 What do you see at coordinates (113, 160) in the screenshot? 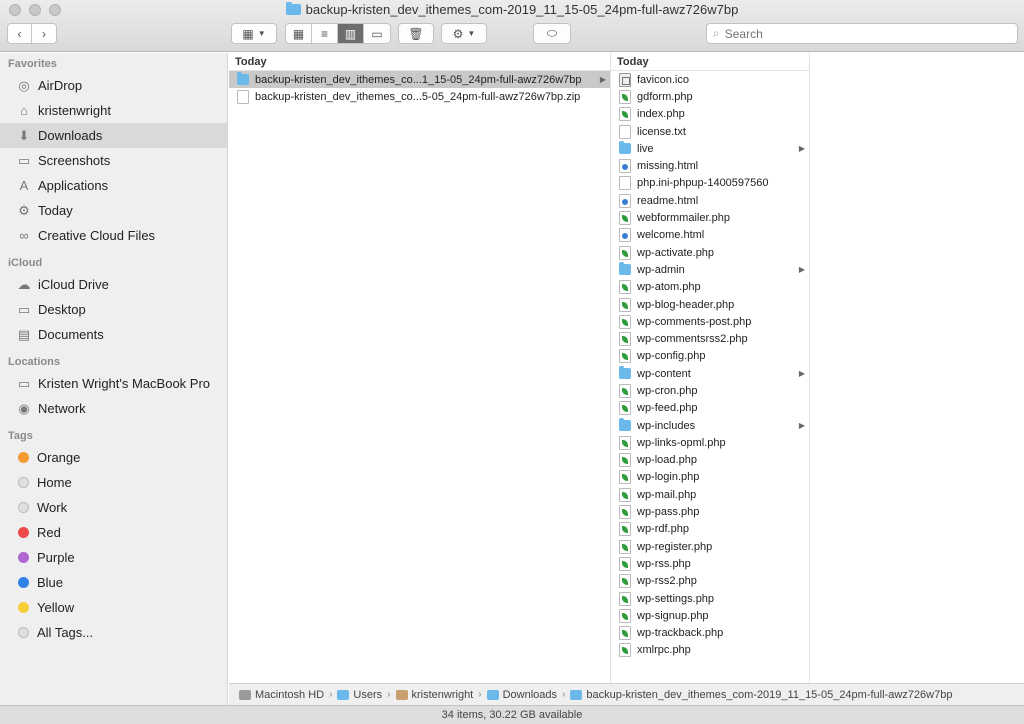
I see `sidebar-item-screenshots: ▭ Screenshots` at bounding box center [113, 160].